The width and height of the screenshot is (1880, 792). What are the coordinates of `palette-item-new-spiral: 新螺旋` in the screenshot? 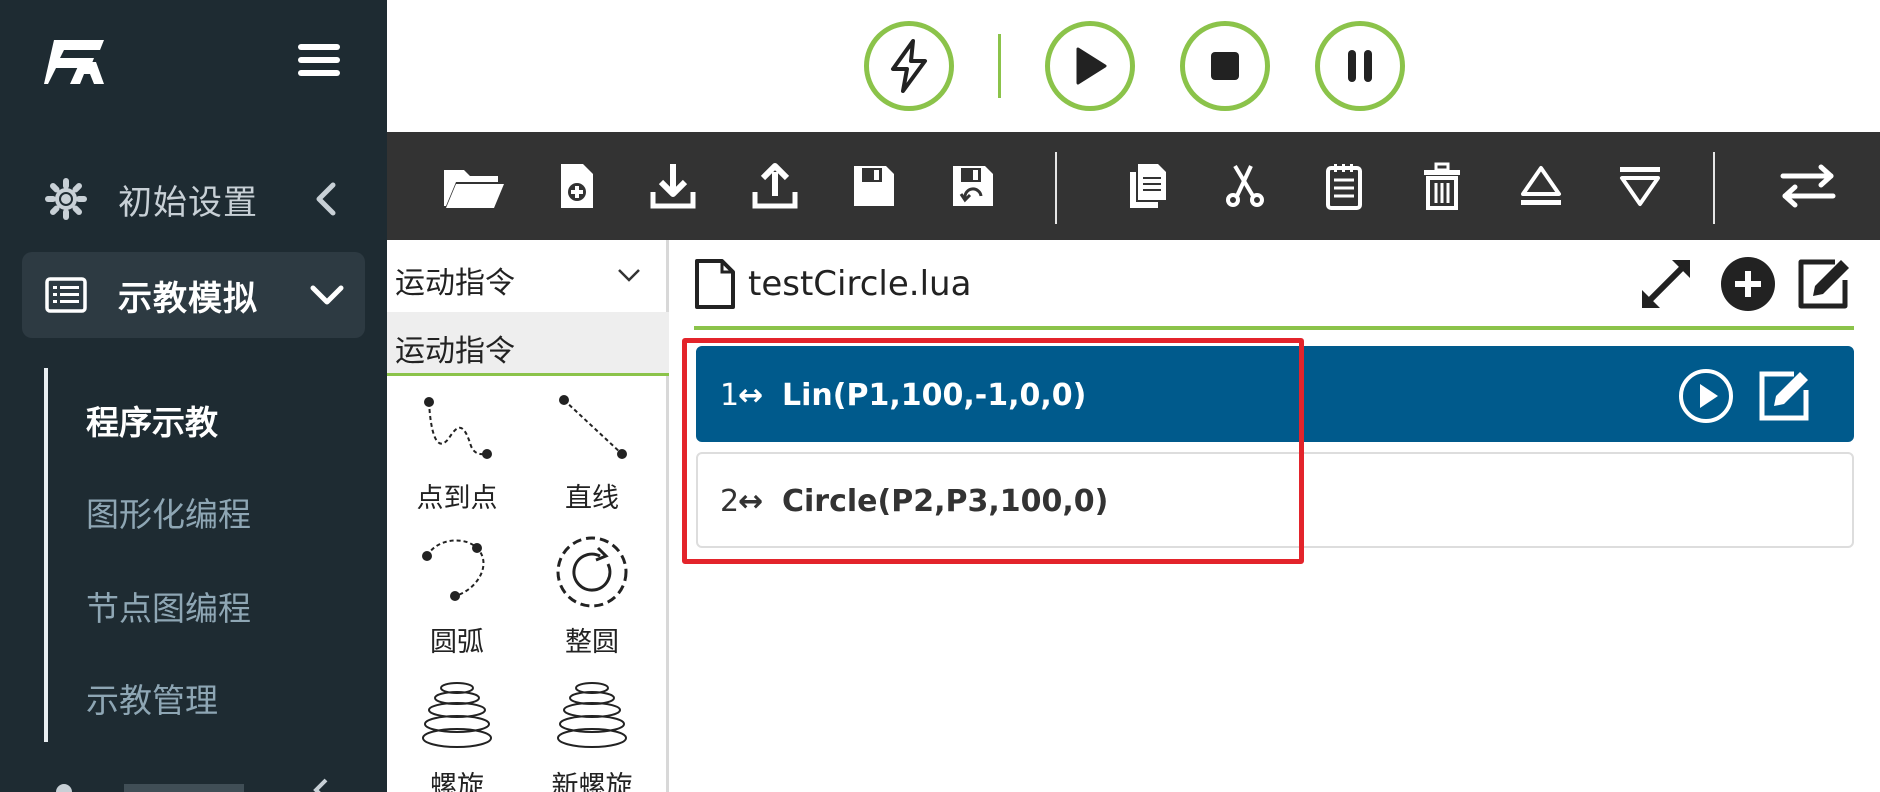 It's located at (592, 735).